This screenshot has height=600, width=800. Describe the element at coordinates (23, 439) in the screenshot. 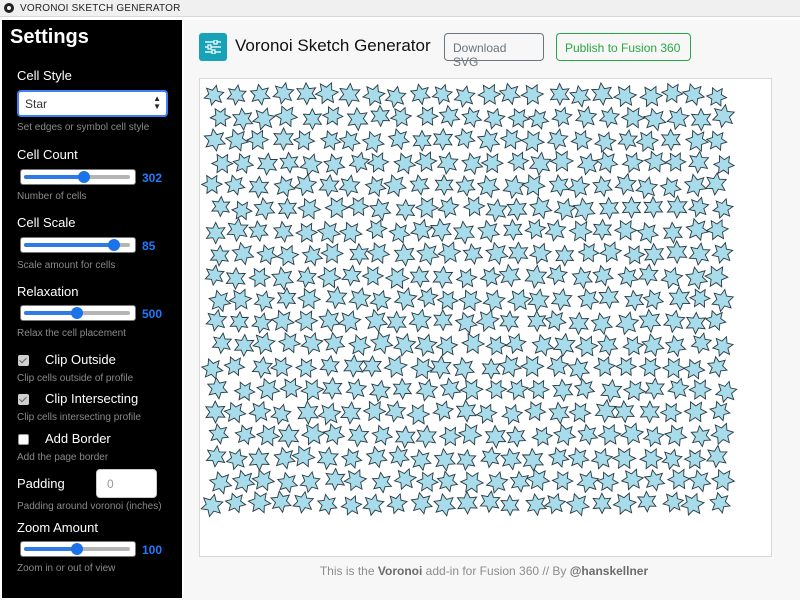

I see `add-border-checkbox` at that location.